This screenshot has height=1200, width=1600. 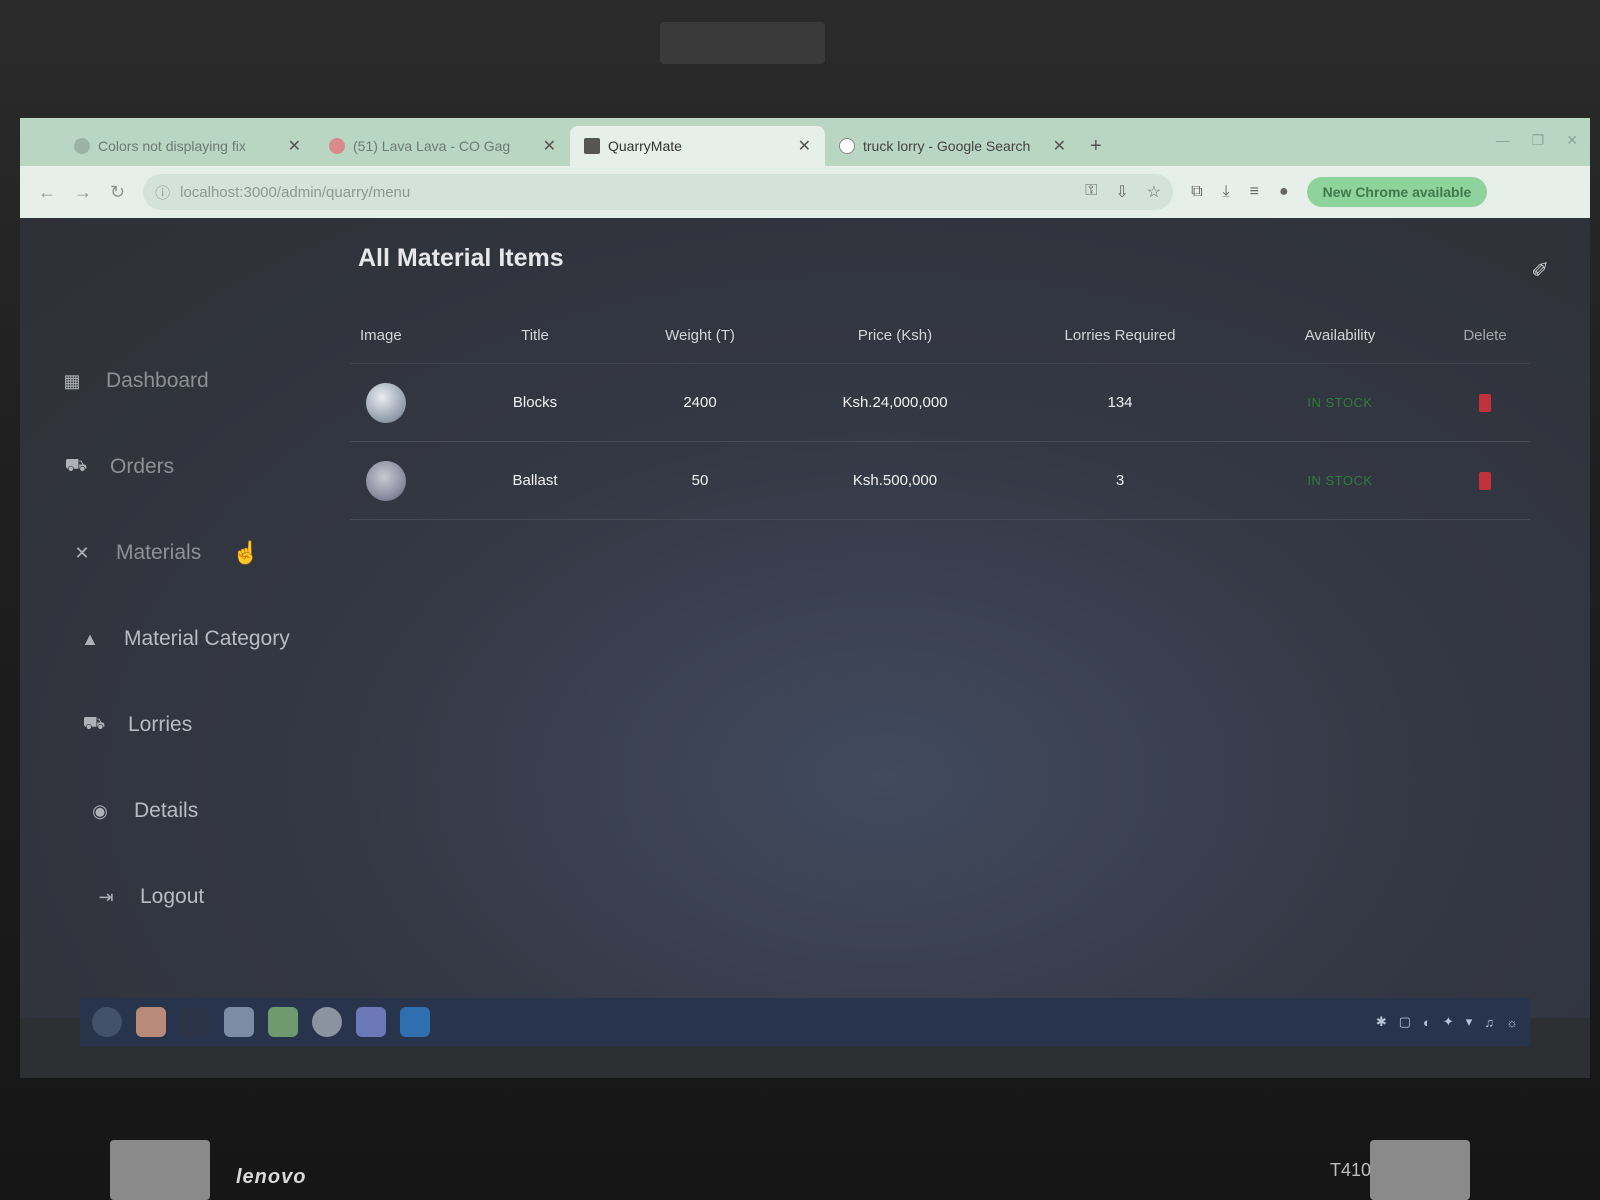 What do you see at coordinates (952, 146) in the screenshot?
I see `browser-tab: truck lorry - Google Search ✕` at bounding box center [952, 146].